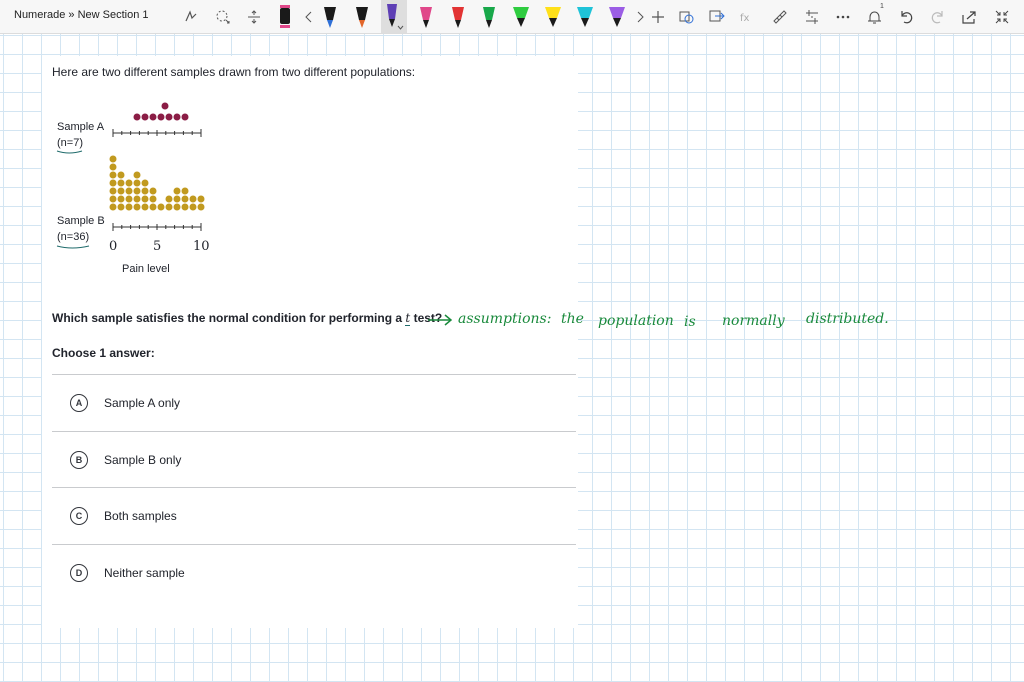 This screenshot has height=682, width=1024. I want to click on pen-3-selected-icon, so click(394, 16).